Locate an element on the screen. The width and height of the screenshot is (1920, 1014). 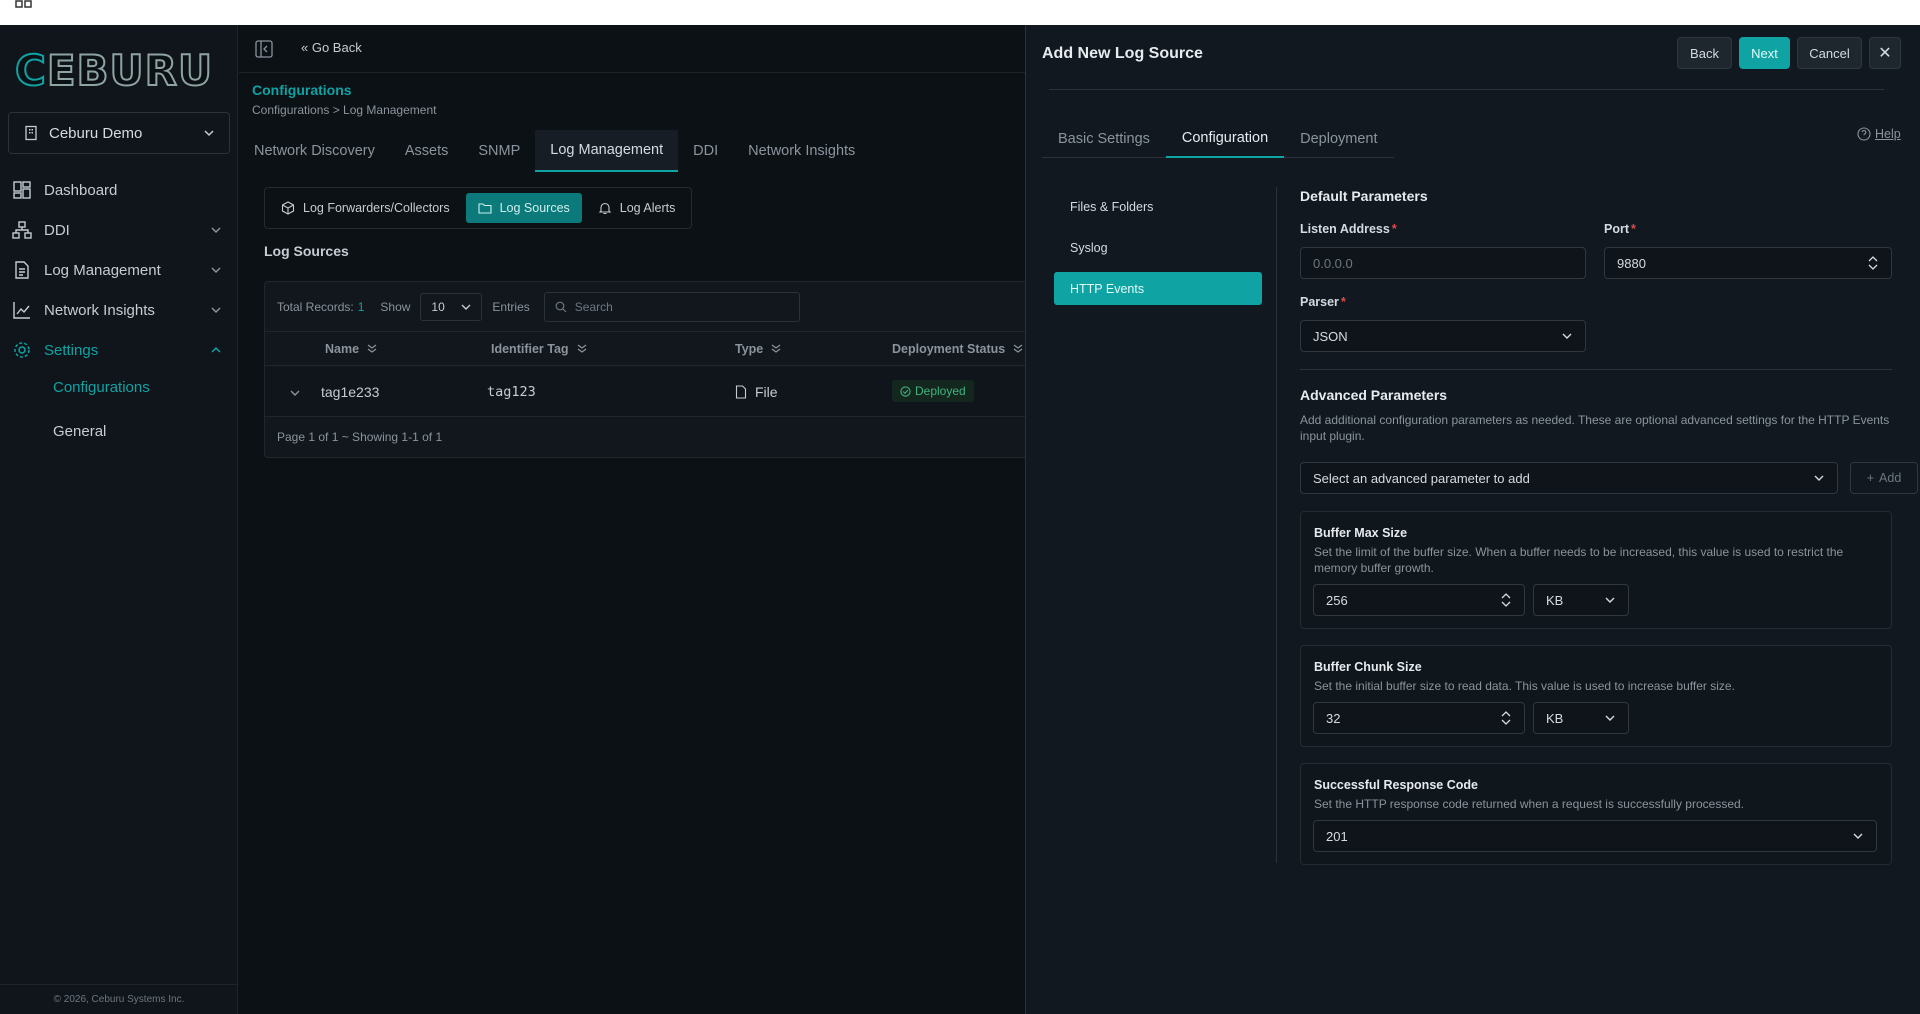
tab-snmp: SNMP is located at coordinates (499, 151).